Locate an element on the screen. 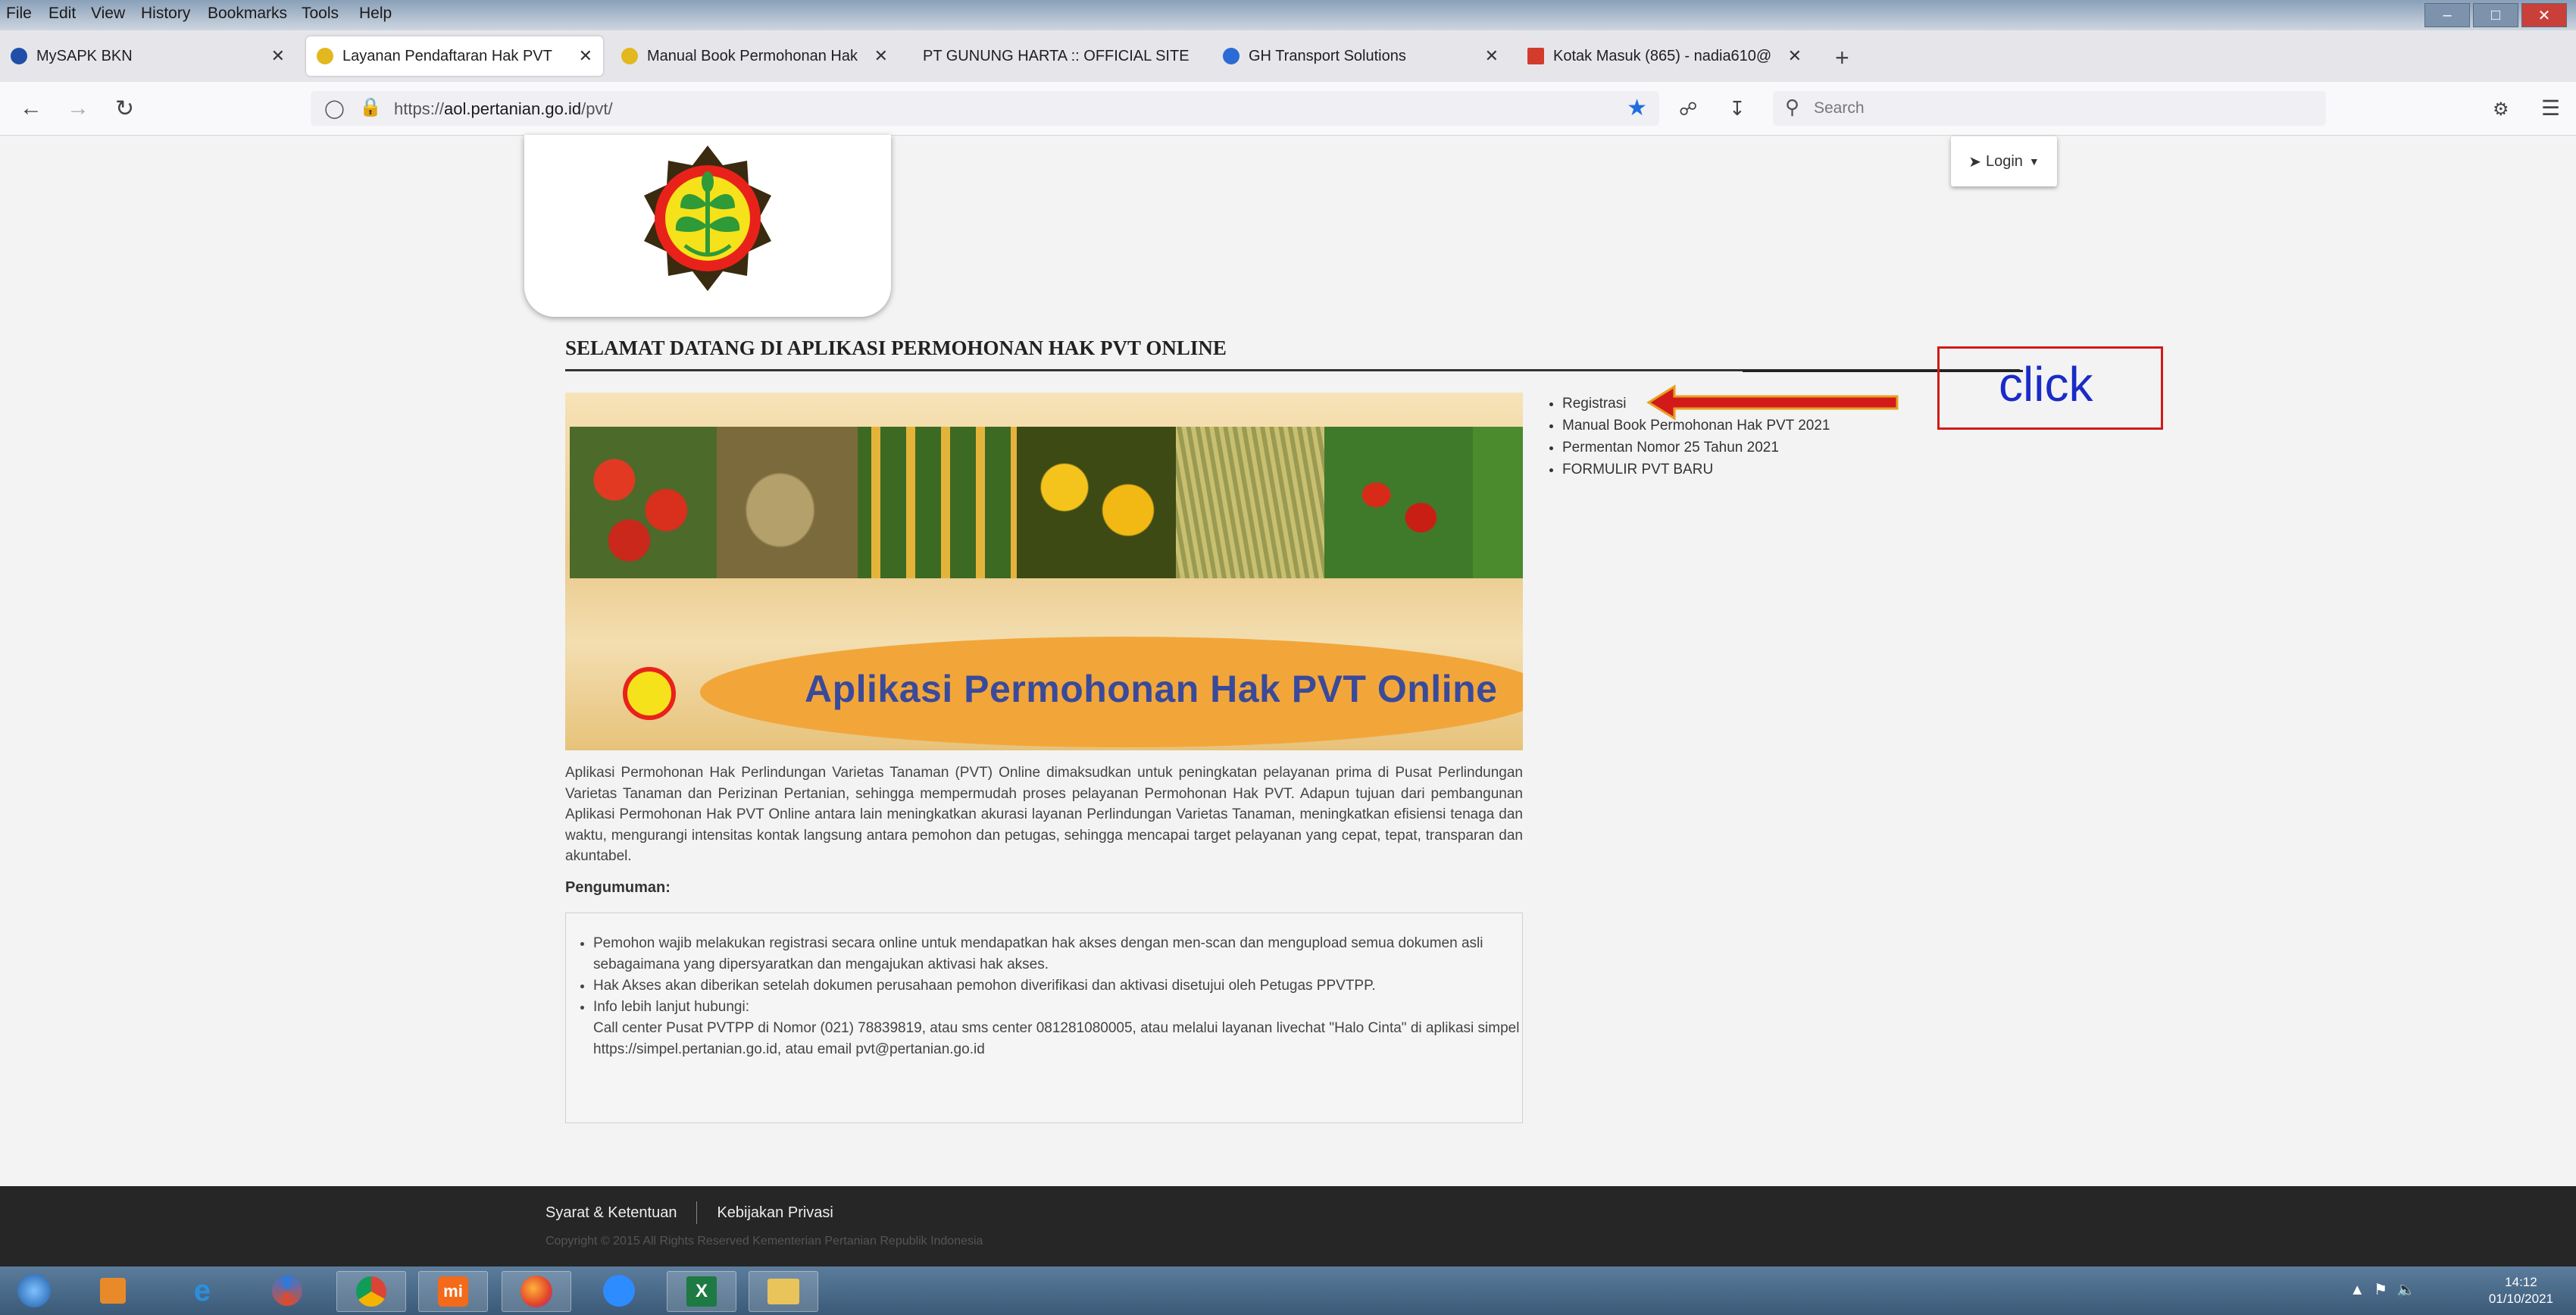  taskbar-chrome is located at coordinates (371, 1291).